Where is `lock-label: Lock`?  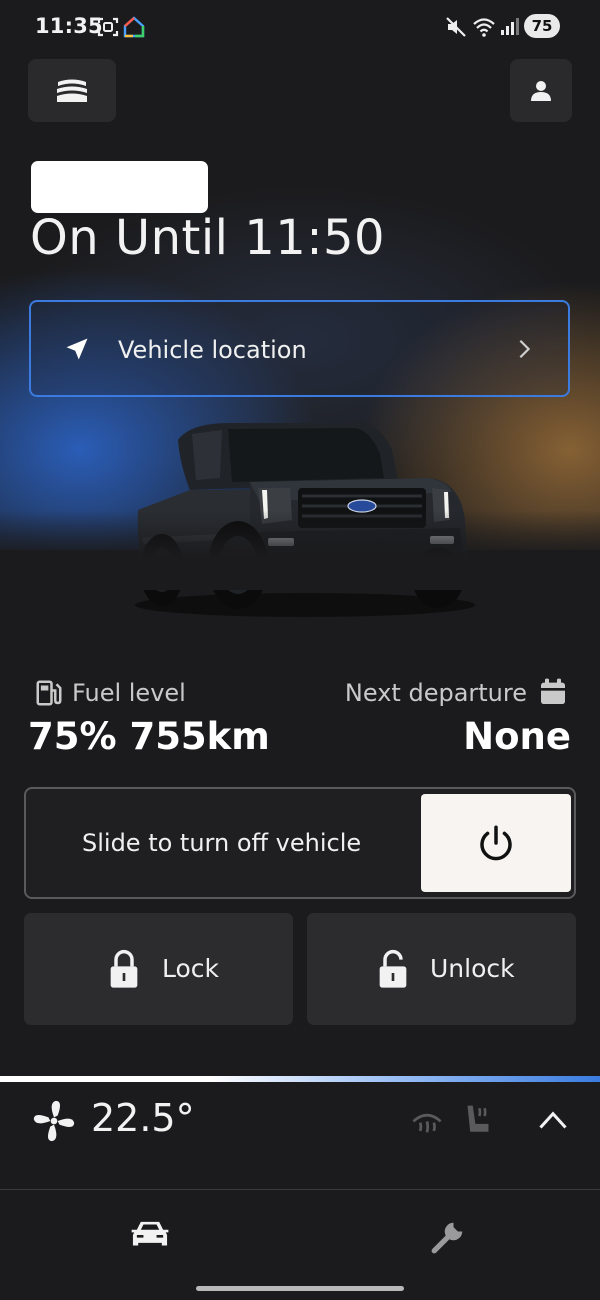 lock-label: Lock is located at coordinates (191, 968).